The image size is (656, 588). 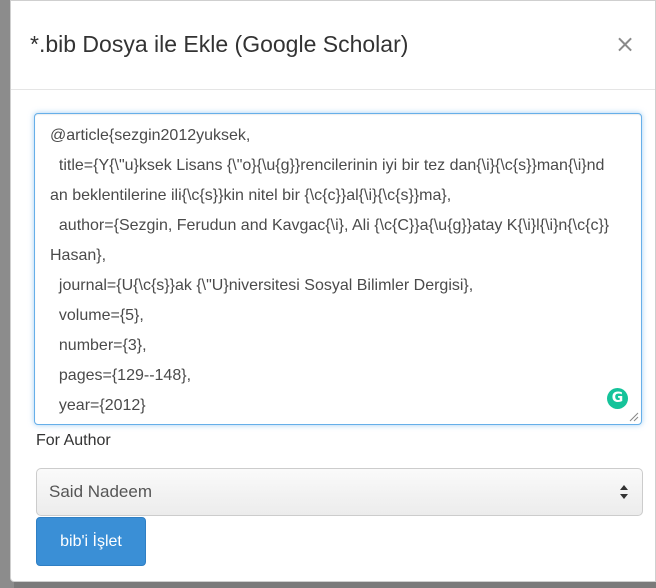 I want to click on close-button: ×, so click(x=625, y=44).